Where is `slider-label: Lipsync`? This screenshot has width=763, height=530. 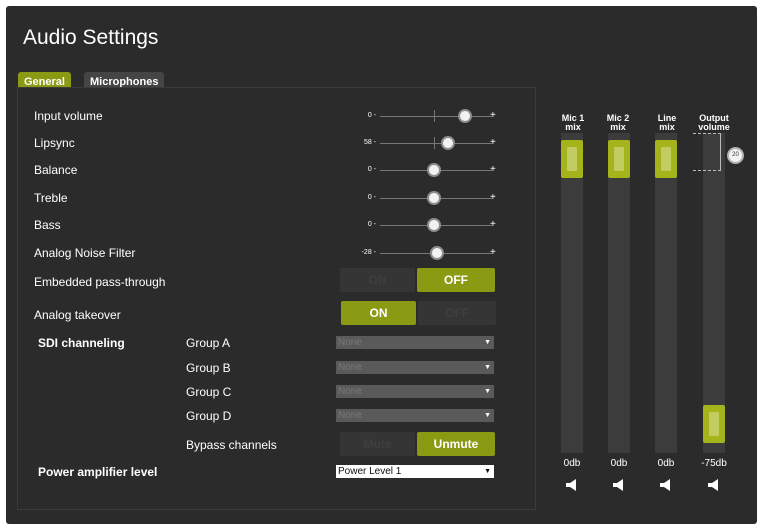
slider-label: Lipsync is located at coordinates (54, 143).